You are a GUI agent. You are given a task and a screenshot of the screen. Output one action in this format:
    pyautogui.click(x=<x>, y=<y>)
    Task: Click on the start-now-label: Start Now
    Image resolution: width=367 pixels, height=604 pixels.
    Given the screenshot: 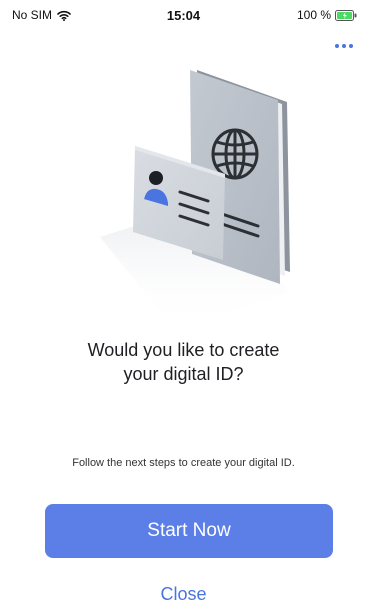 What is the action you would take?
    pyautogui.click(x=189, y=530)
    